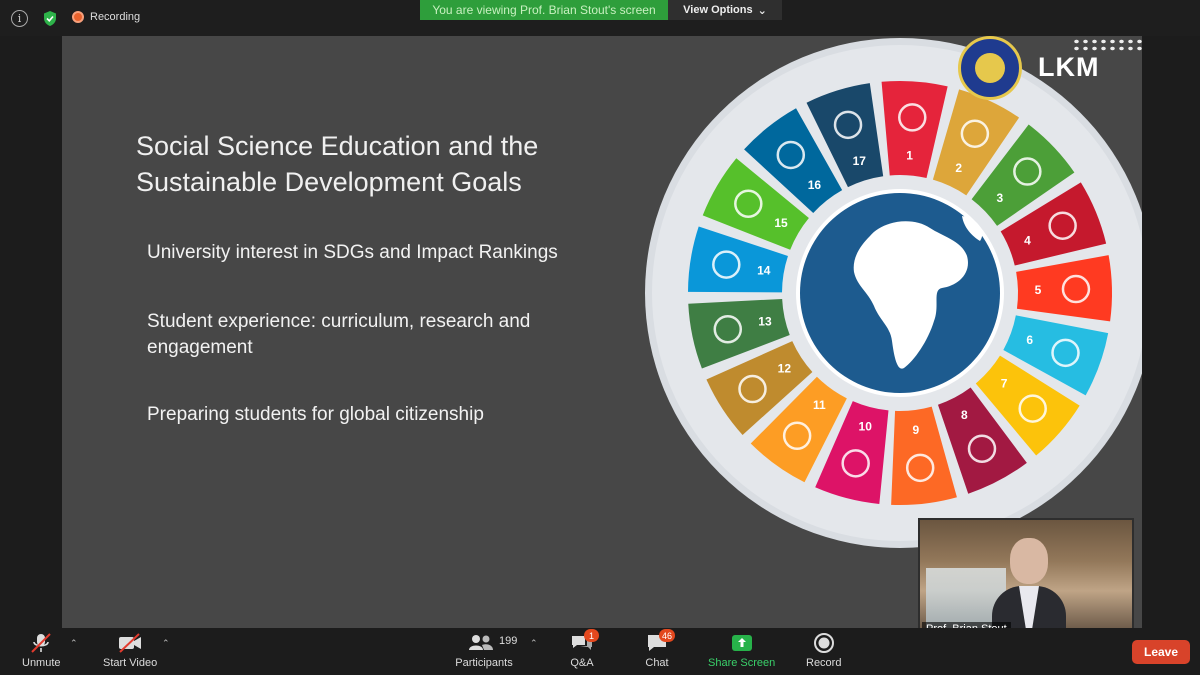  I want to click on unmute-button: Unmute, so click(41, 650).